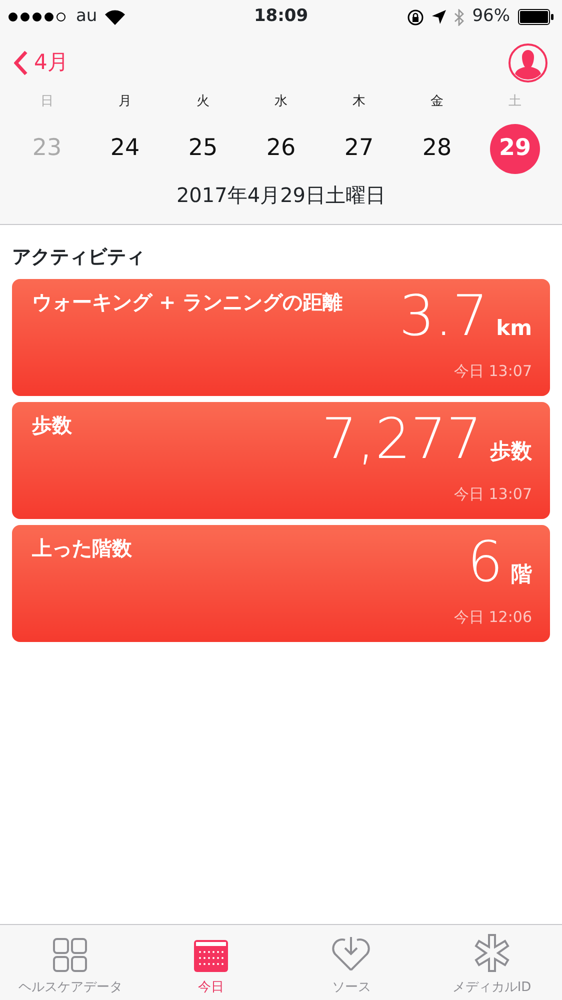 The height and width of the screenshot is (1000, 562). Describe the element at coordinates (203, 102) in the screenshot. I see `weekday-label: 火` at that location.